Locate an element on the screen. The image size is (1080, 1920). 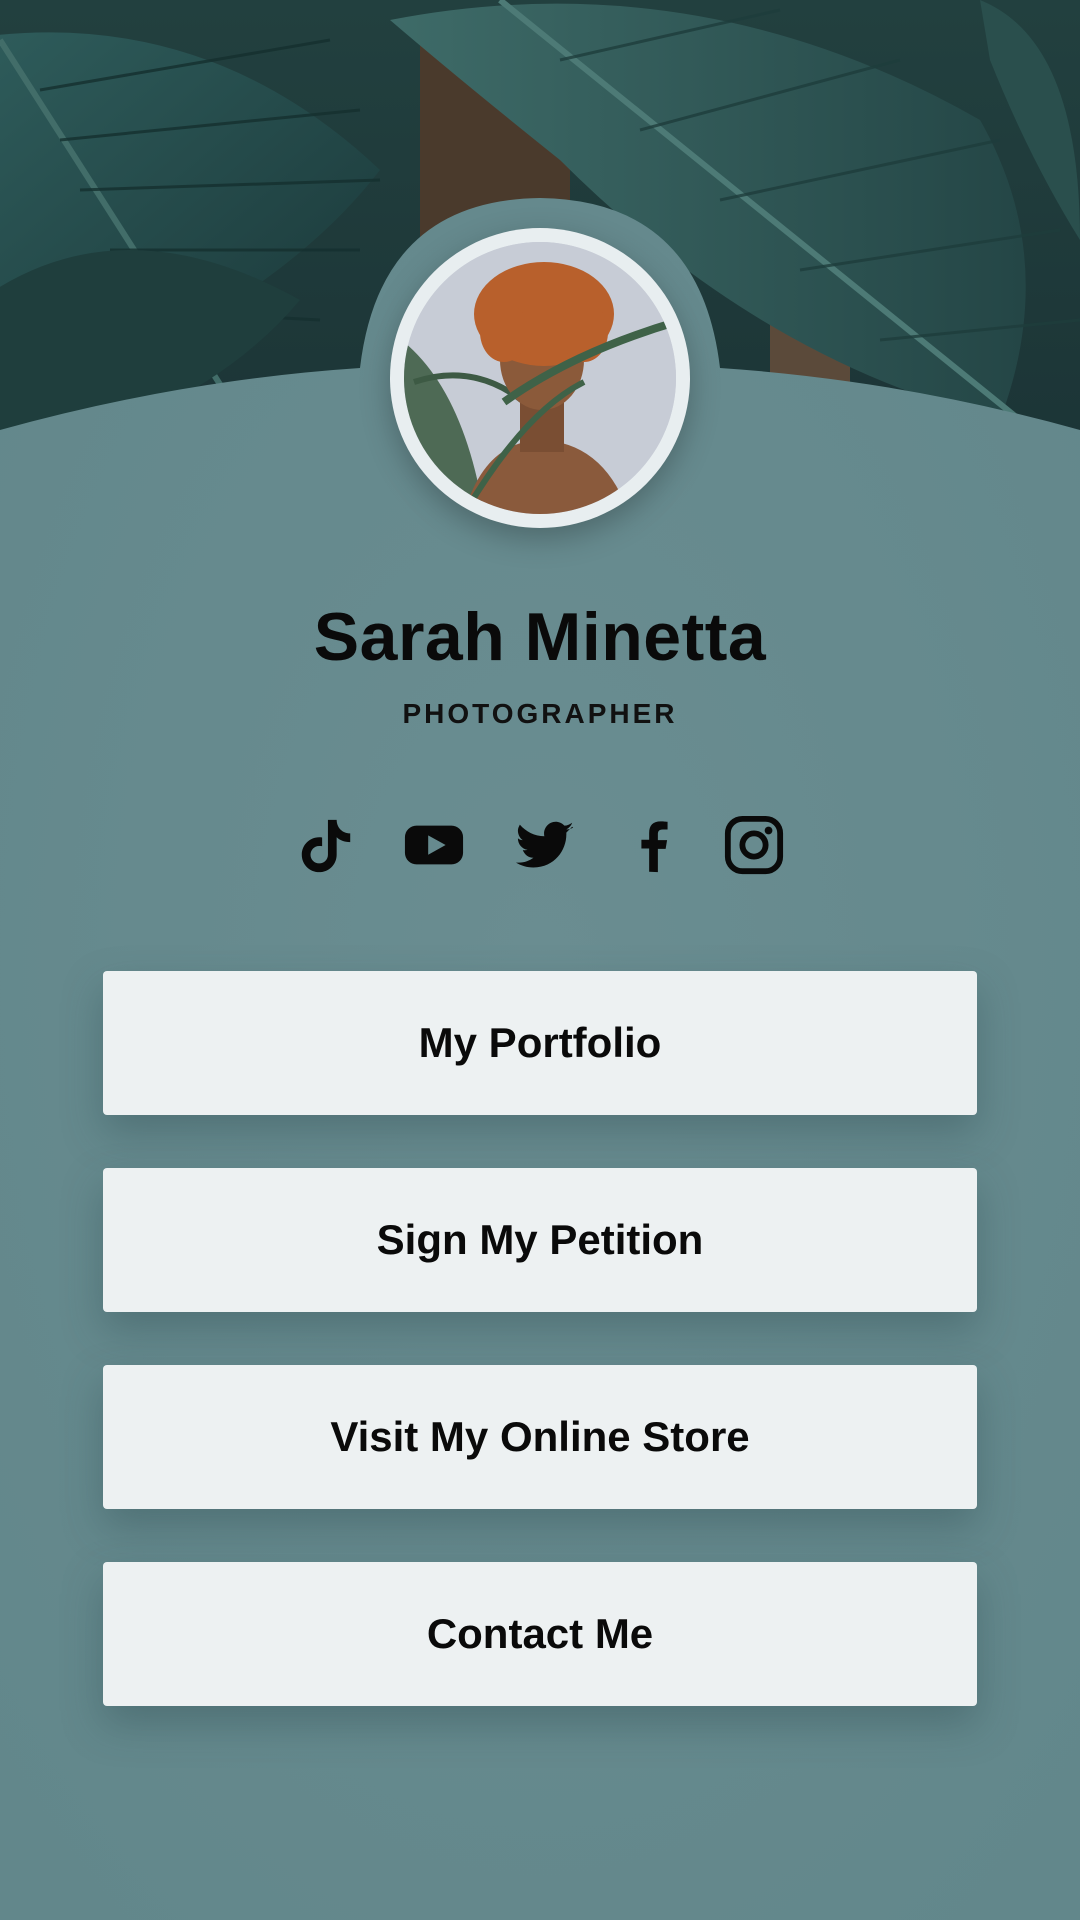
online-store-button: Visit My Online Store is located at coordinates (540, 1437).